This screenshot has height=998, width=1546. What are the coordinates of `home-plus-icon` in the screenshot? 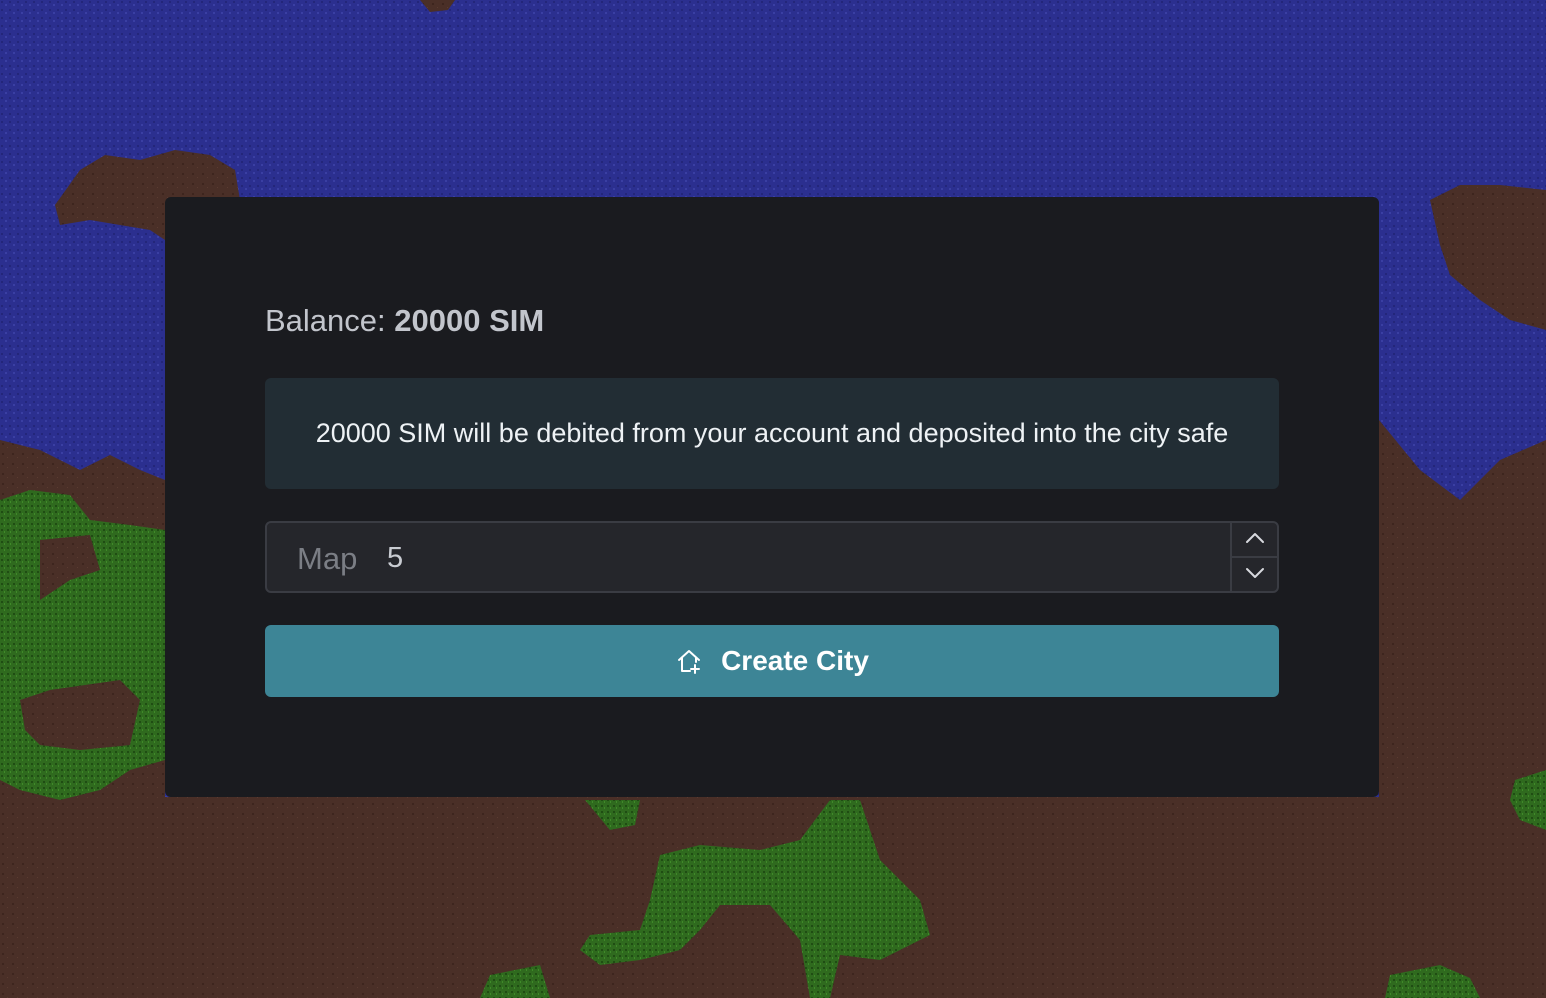 It's located at (689, 661).